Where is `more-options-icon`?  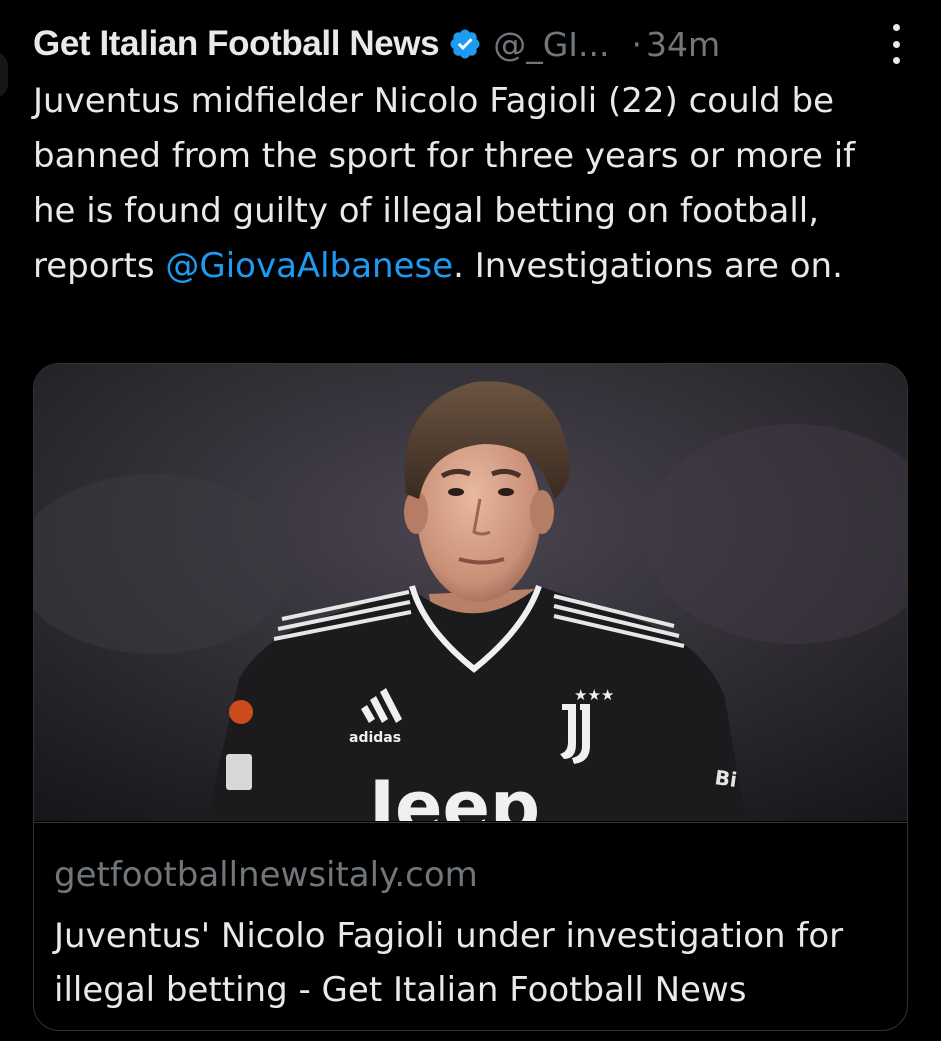
more-options-icon is located at coordinates (896, 44).